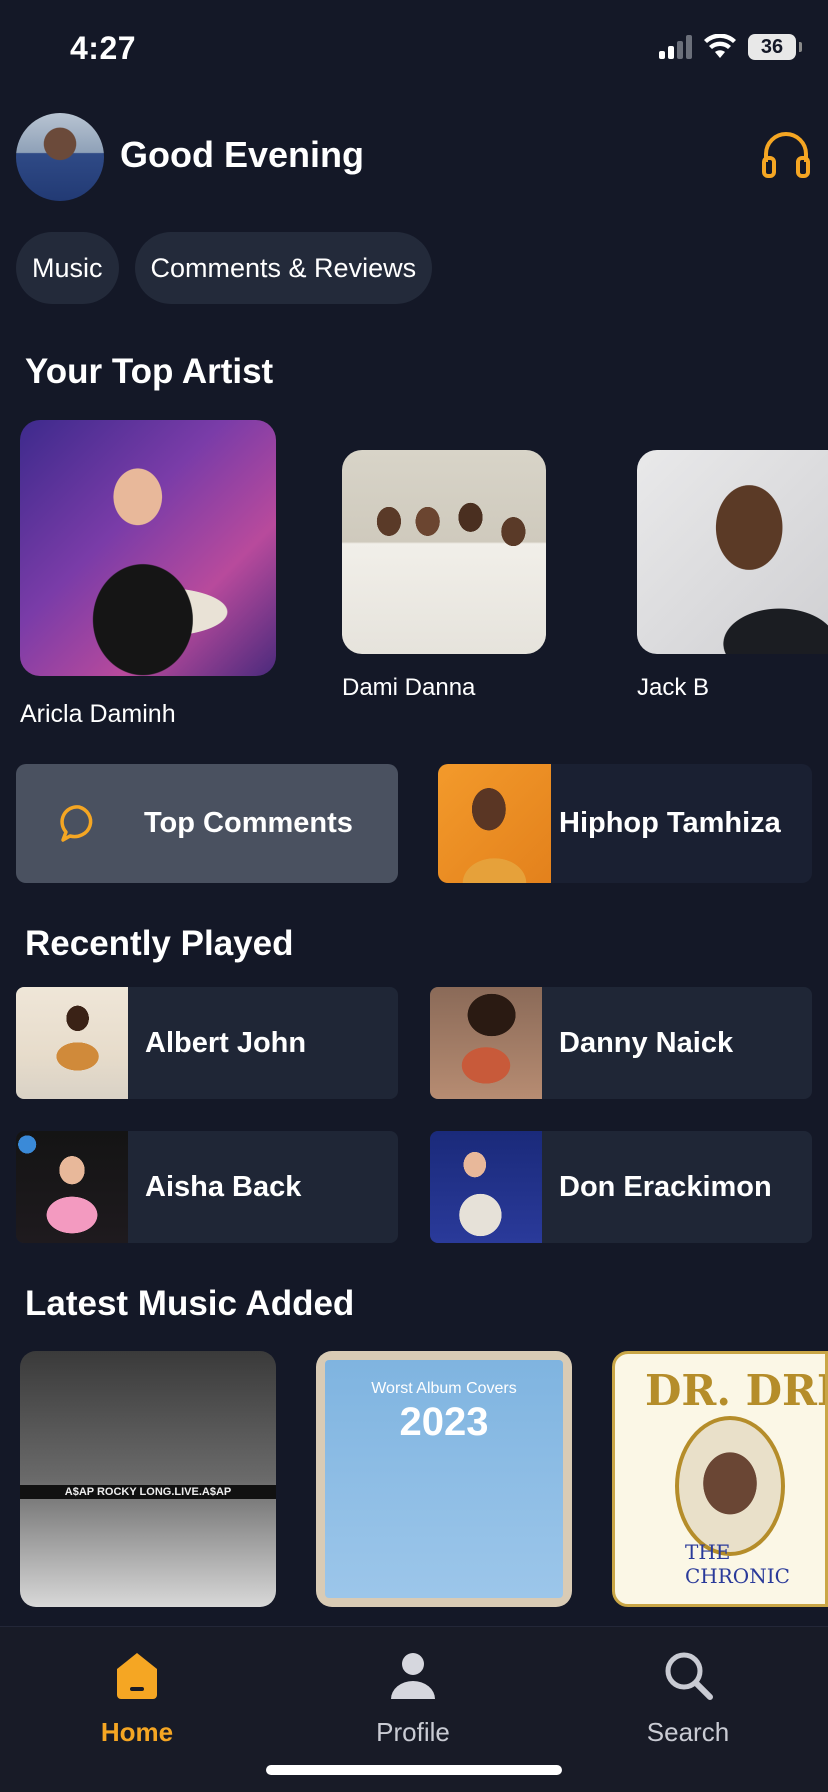  I want to click on featured-cards: Top Comments Hiphop Tamhiza, so click(414, 823).